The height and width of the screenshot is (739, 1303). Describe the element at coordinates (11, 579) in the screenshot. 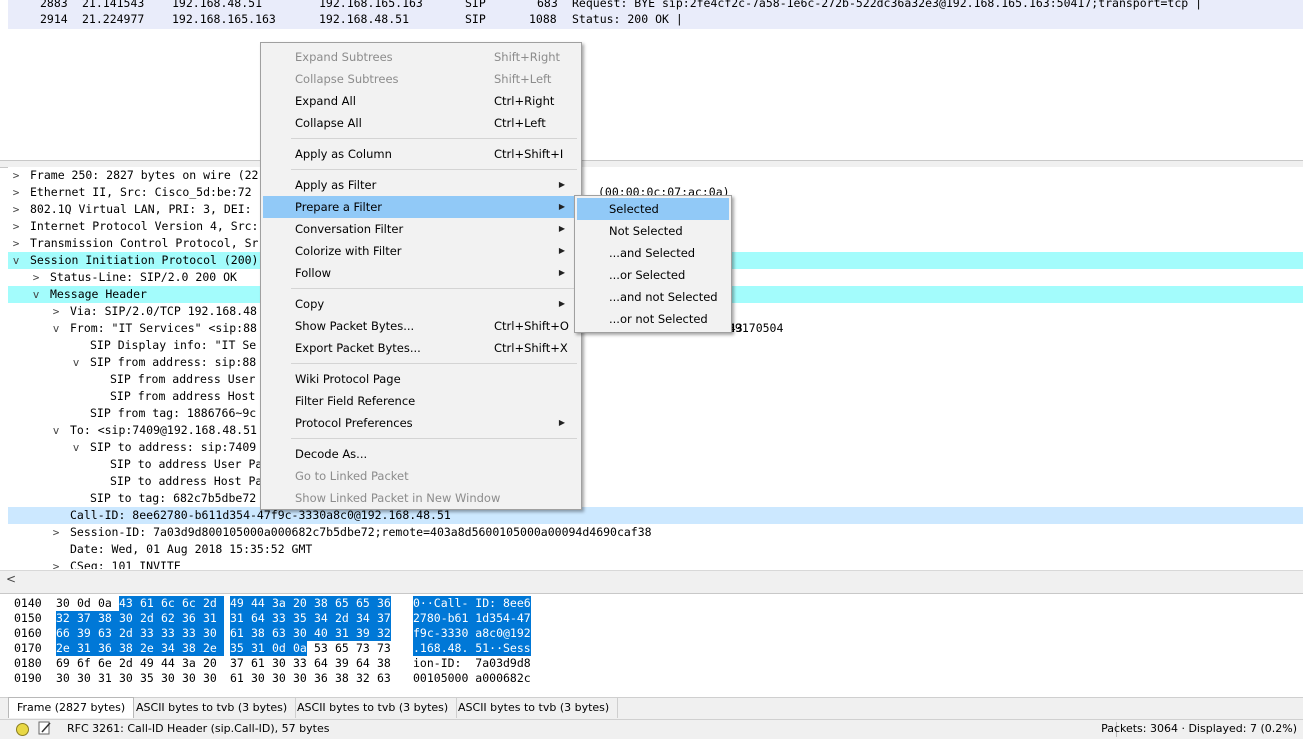

I see `scroll-left-icon: <` at that location.